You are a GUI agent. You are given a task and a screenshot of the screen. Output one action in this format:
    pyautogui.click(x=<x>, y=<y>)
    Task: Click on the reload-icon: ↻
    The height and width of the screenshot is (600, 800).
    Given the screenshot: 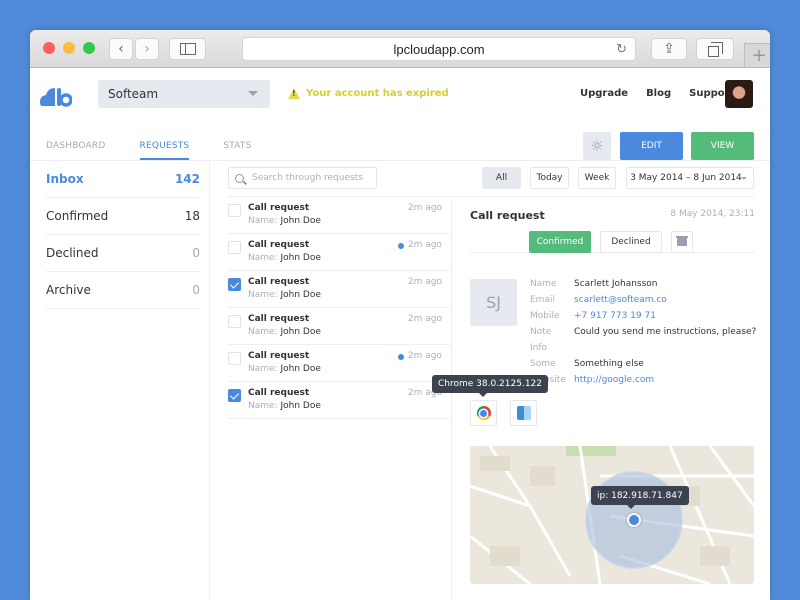 What is the action you would take?
    pyautogui.click(x=621, y=49)
    